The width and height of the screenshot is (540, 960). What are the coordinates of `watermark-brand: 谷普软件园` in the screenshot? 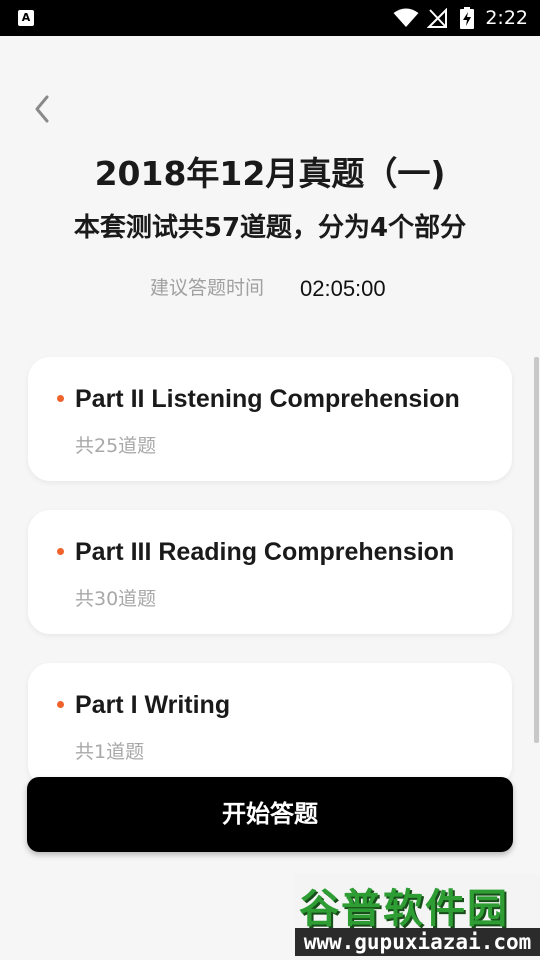 It's located at (404, 909).